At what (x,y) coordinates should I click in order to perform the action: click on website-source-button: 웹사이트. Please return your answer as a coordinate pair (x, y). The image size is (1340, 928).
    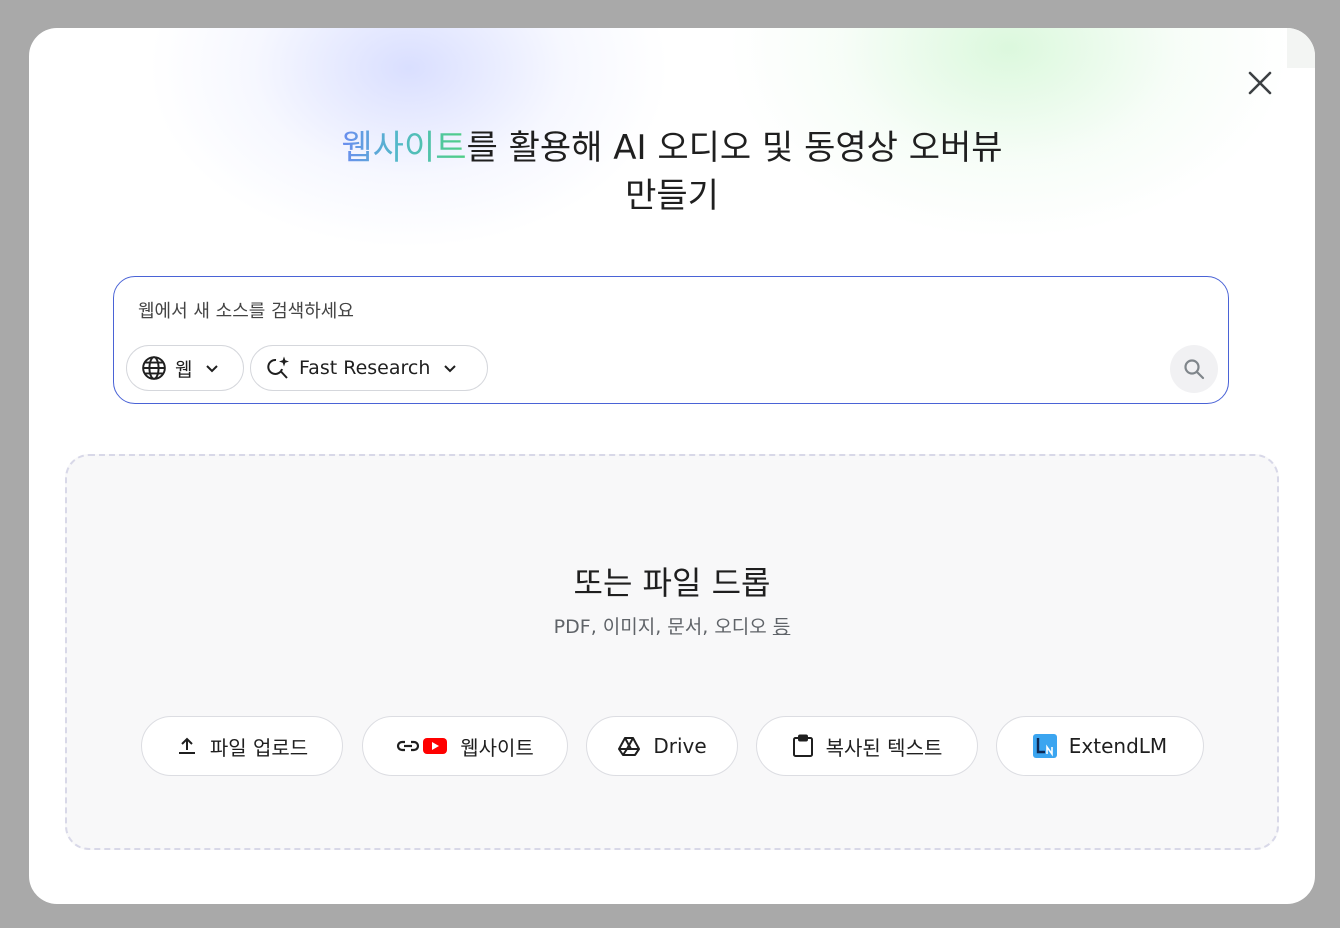
    Looking at the image, I should click on (465, 746).